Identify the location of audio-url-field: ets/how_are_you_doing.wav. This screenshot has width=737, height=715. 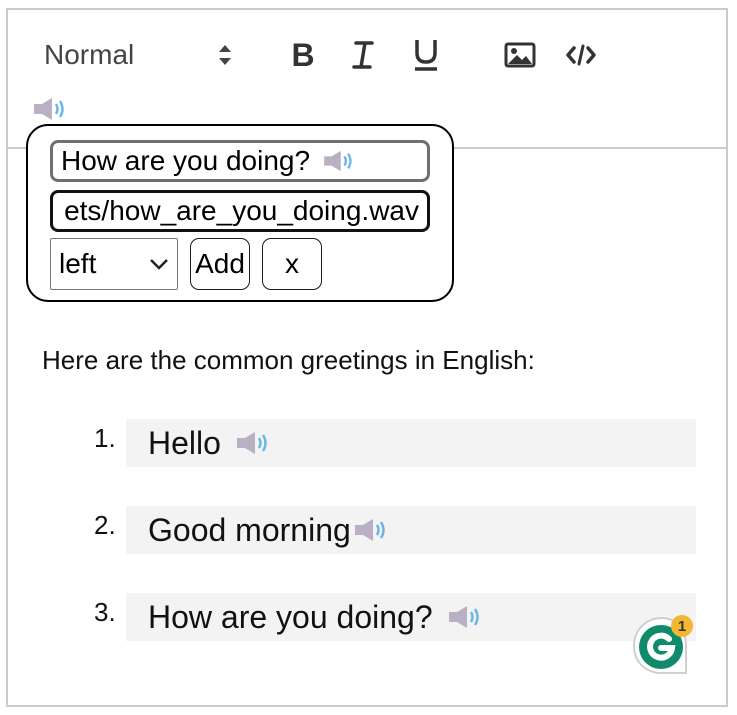
(240, 211).